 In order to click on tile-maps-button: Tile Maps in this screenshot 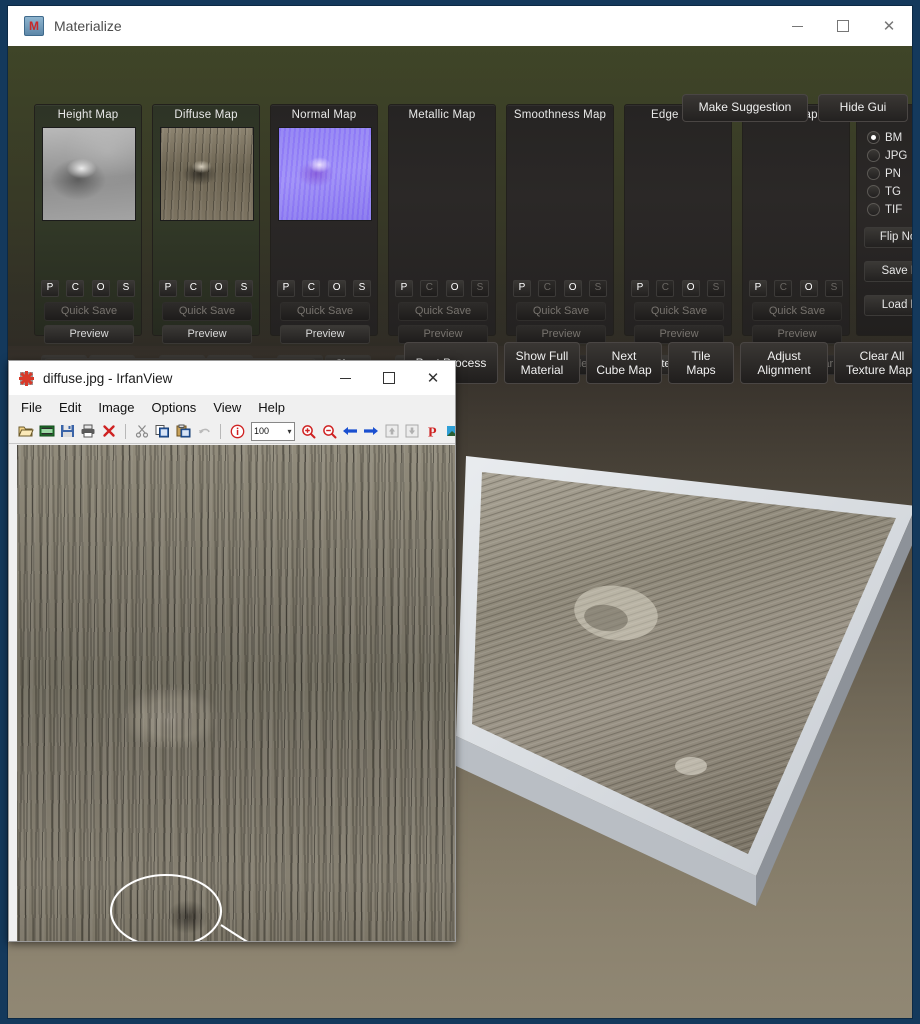, I will do `click(701, 363)`.